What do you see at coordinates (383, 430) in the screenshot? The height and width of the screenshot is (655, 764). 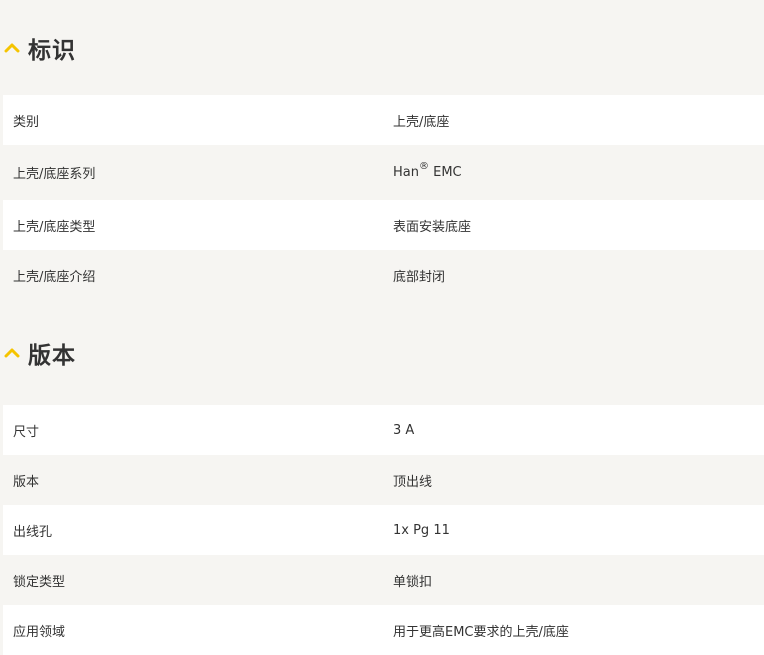 I see `table-row: 尺寸 3 A` at bounding box center [383, 430].